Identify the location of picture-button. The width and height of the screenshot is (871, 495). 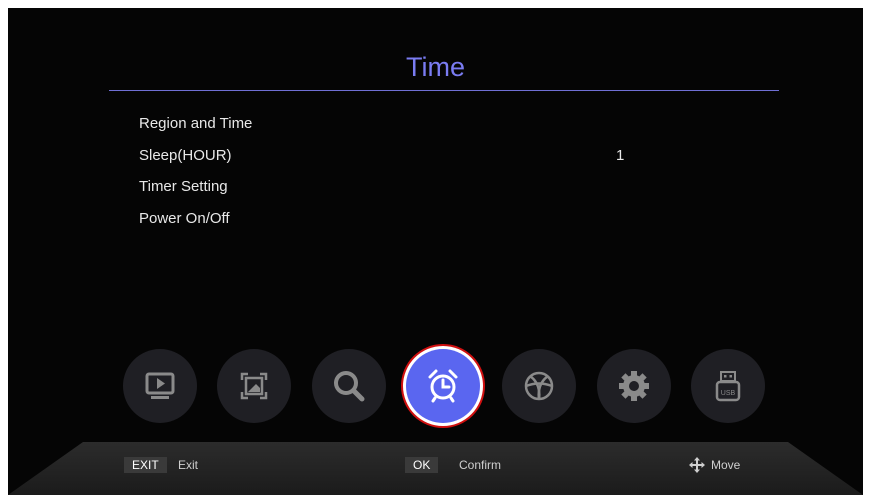
(254, 386).